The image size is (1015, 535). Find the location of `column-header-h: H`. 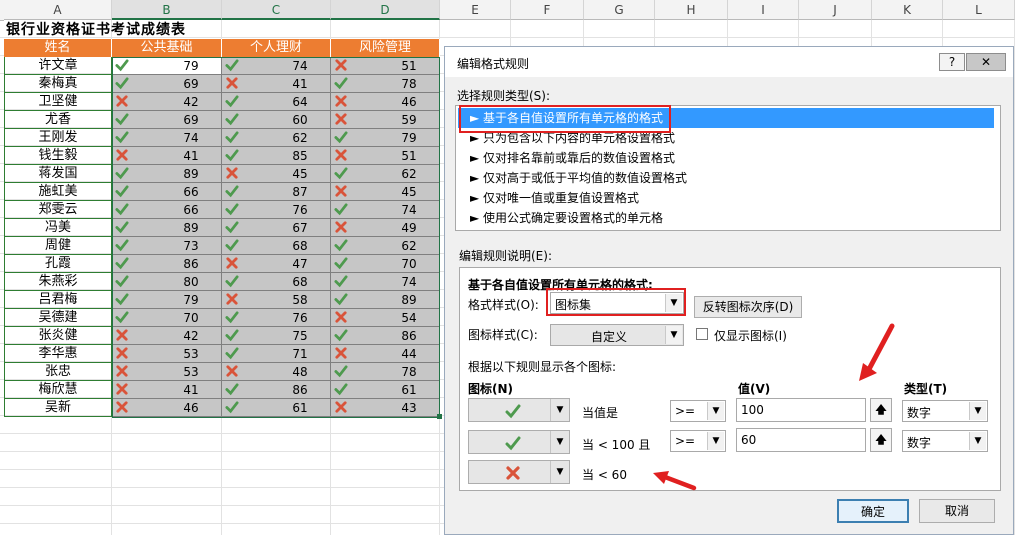

column-header-h: H is located at coordinates (691, 10).